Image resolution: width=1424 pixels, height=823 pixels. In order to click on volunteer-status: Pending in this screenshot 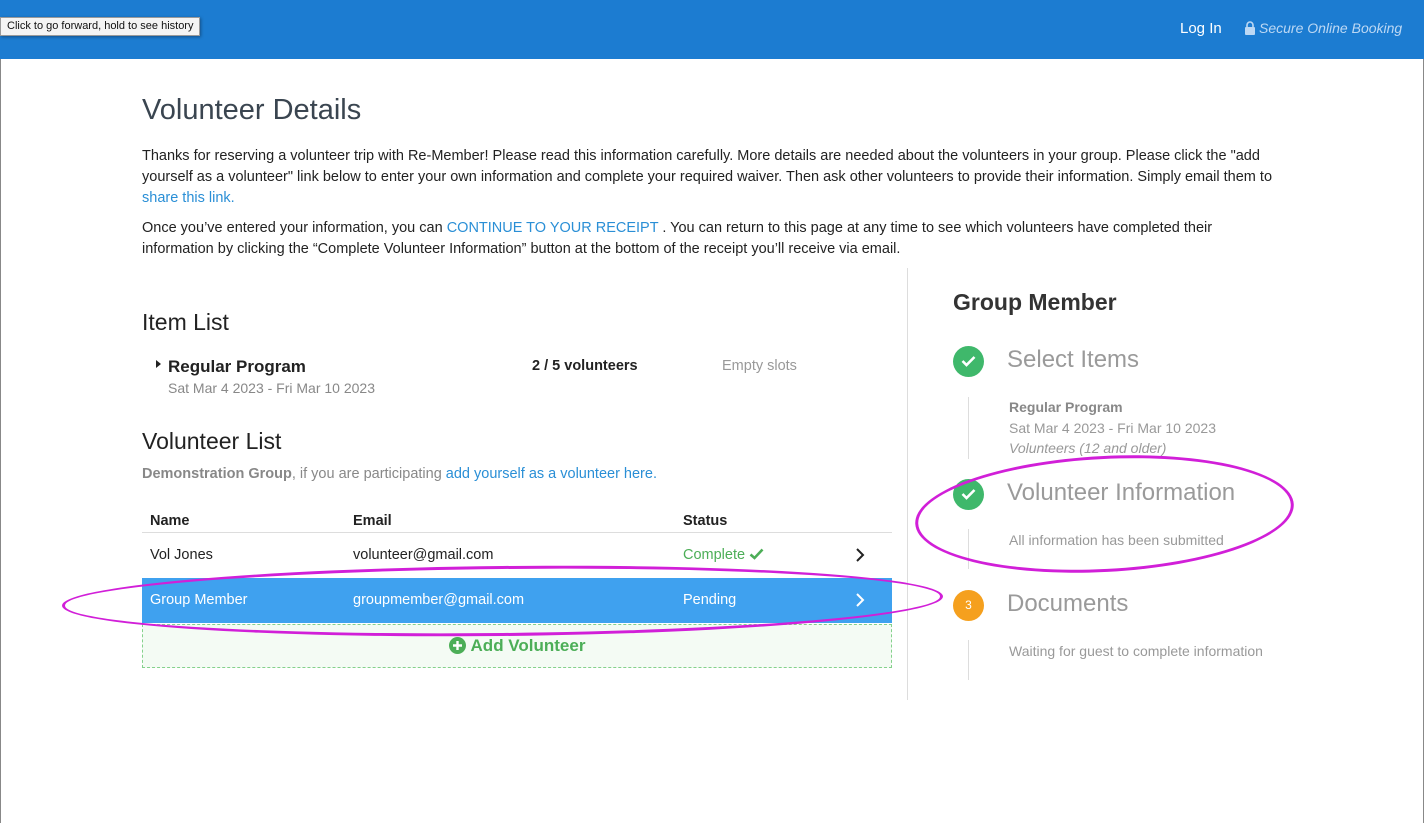, I will do `click(710, 600)`.